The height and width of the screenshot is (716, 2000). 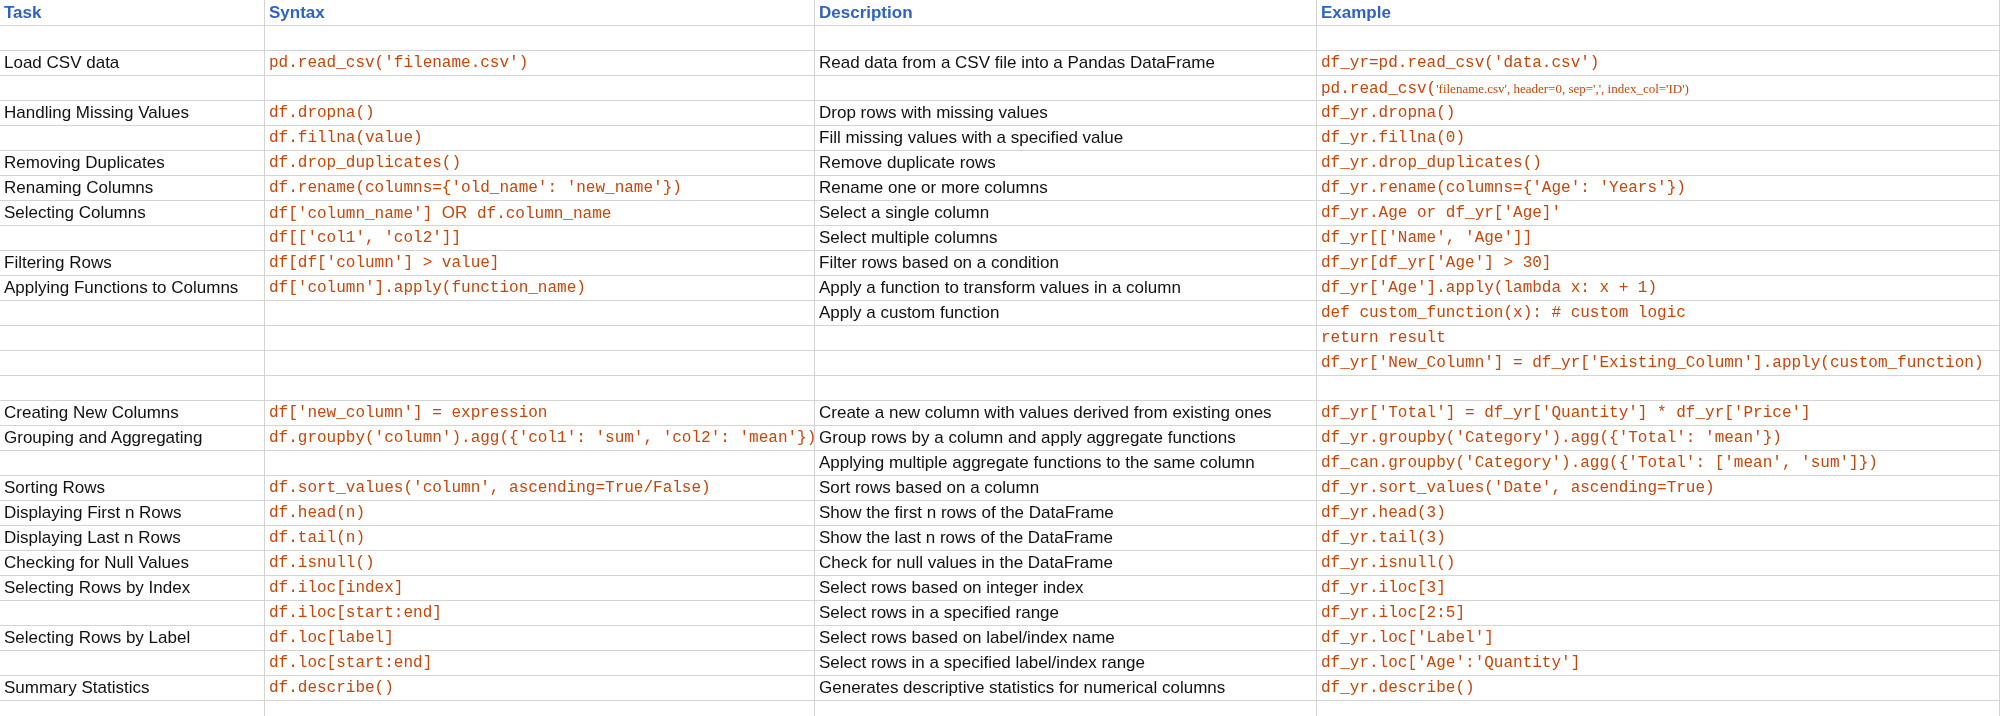 I want to click on table-cell: df.loc[label], so click(x=331, y=638).